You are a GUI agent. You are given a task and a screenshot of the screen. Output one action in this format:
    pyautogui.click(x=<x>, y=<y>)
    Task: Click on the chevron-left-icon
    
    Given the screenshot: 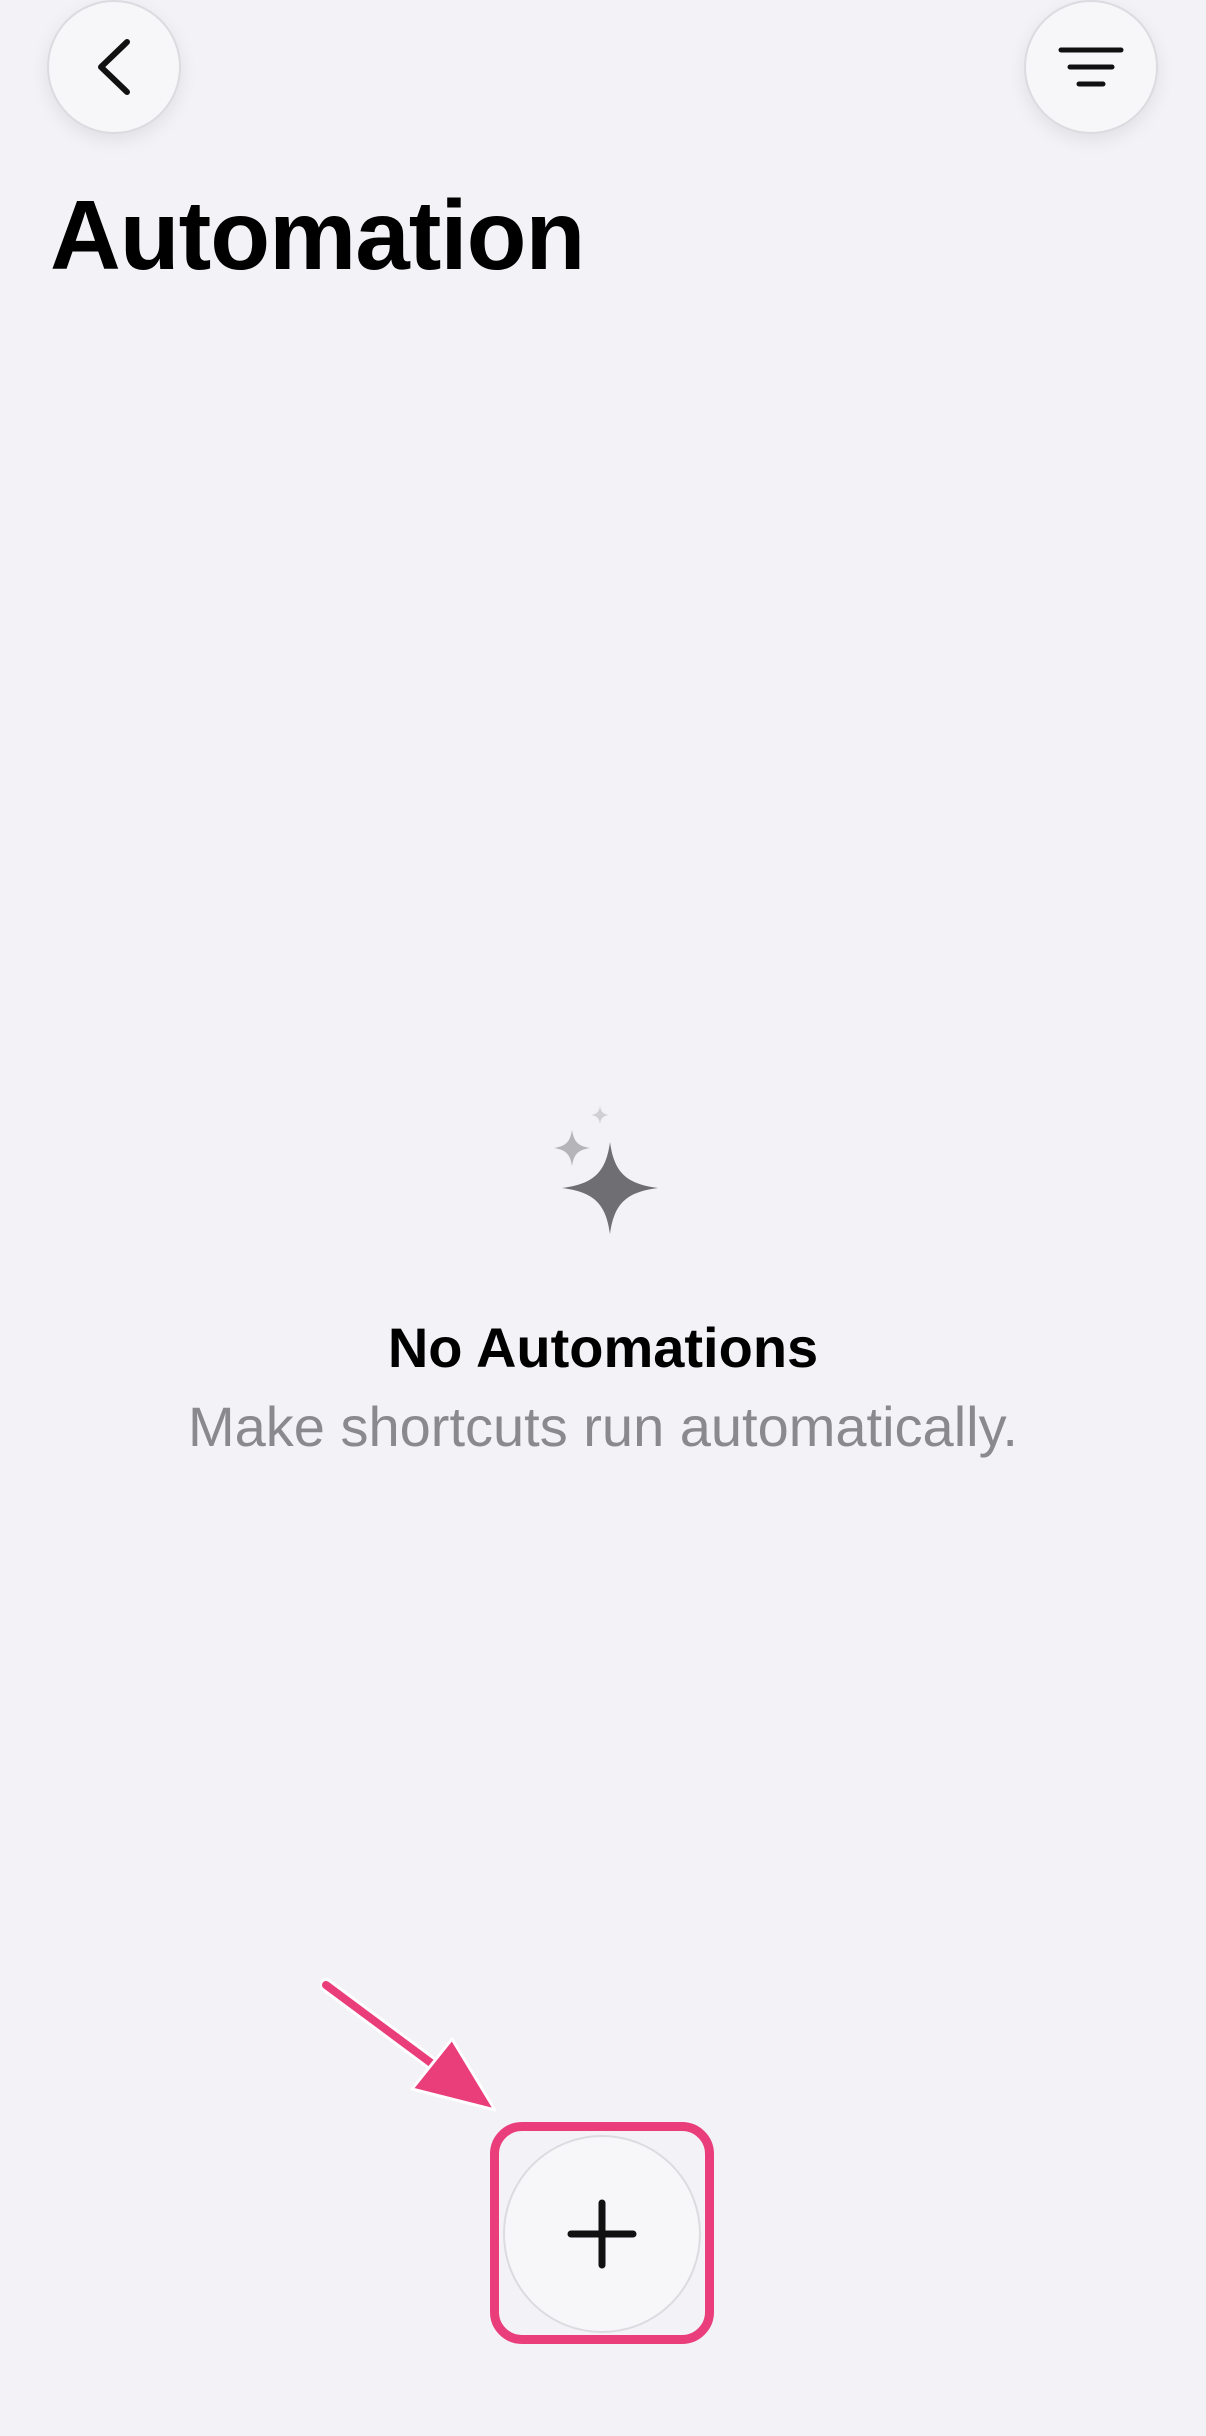 What is the action you would take?
    pyautogui.click(x=114, y=67)
    